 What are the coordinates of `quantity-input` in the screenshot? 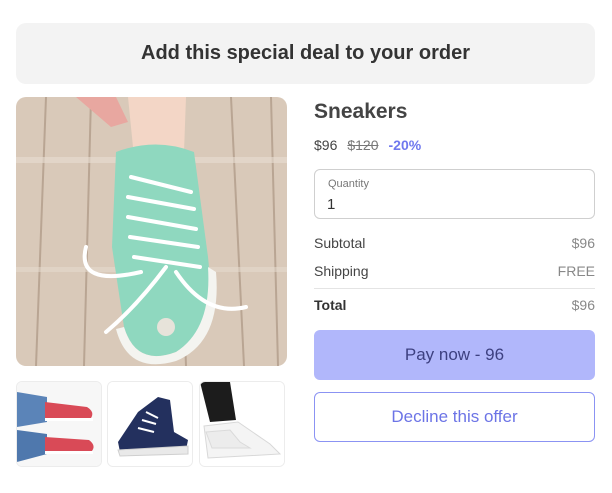 It's located at (452, 204).